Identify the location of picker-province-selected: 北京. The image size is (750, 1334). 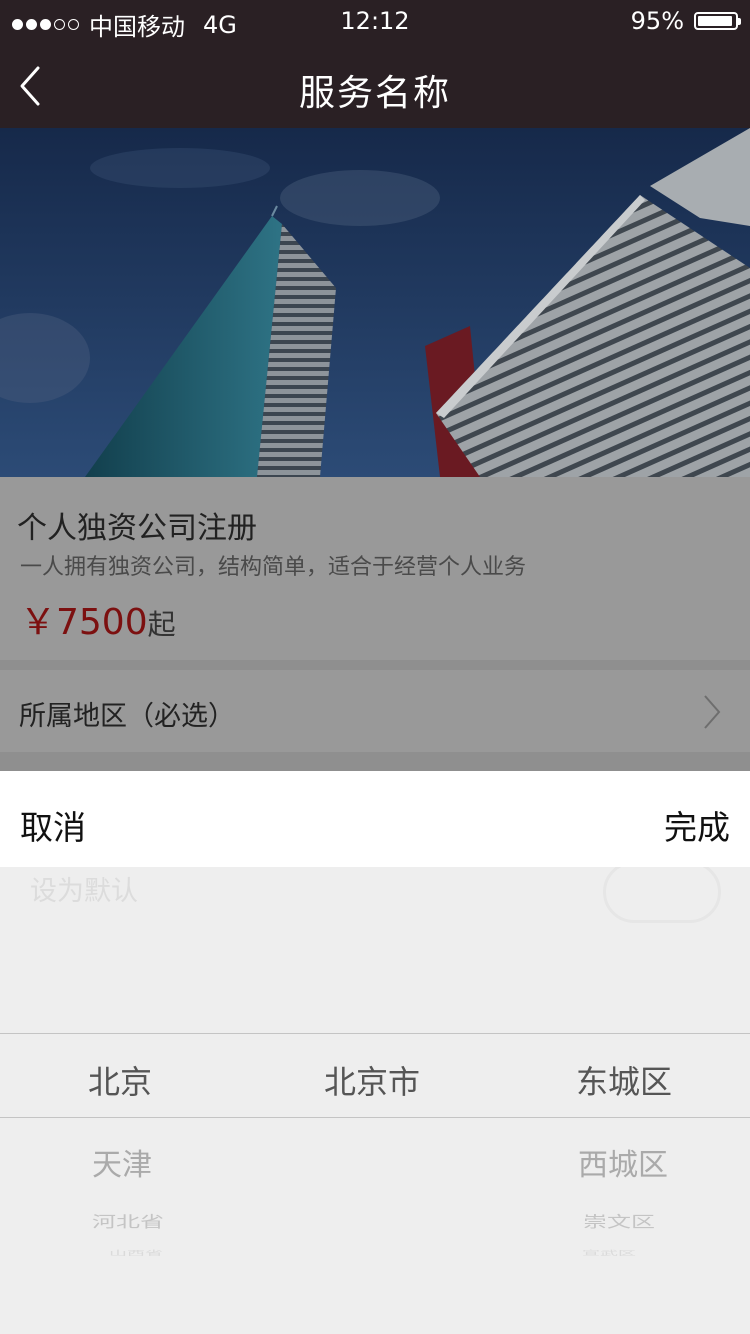
(122, 1080).